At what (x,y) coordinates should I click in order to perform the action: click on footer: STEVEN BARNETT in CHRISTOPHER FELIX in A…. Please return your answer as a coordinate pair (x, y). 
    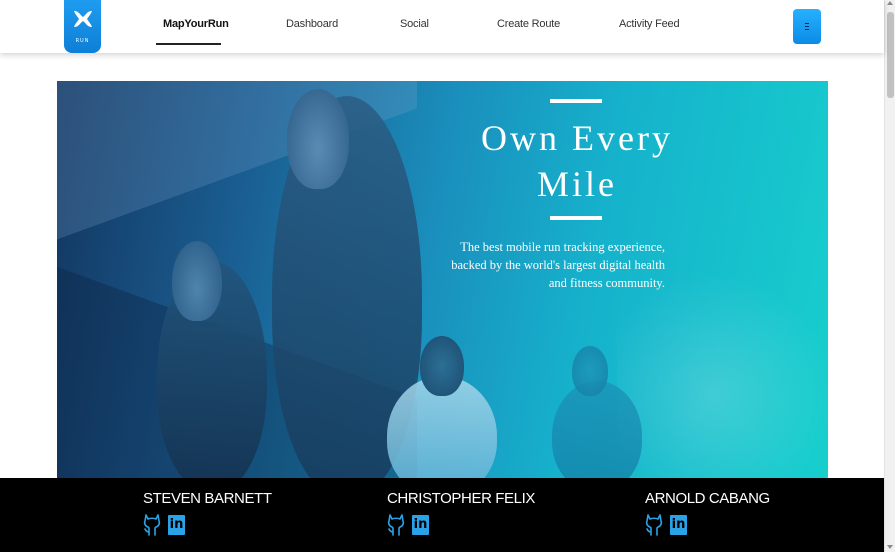
    Looking at the image, I should click on (442, 515).